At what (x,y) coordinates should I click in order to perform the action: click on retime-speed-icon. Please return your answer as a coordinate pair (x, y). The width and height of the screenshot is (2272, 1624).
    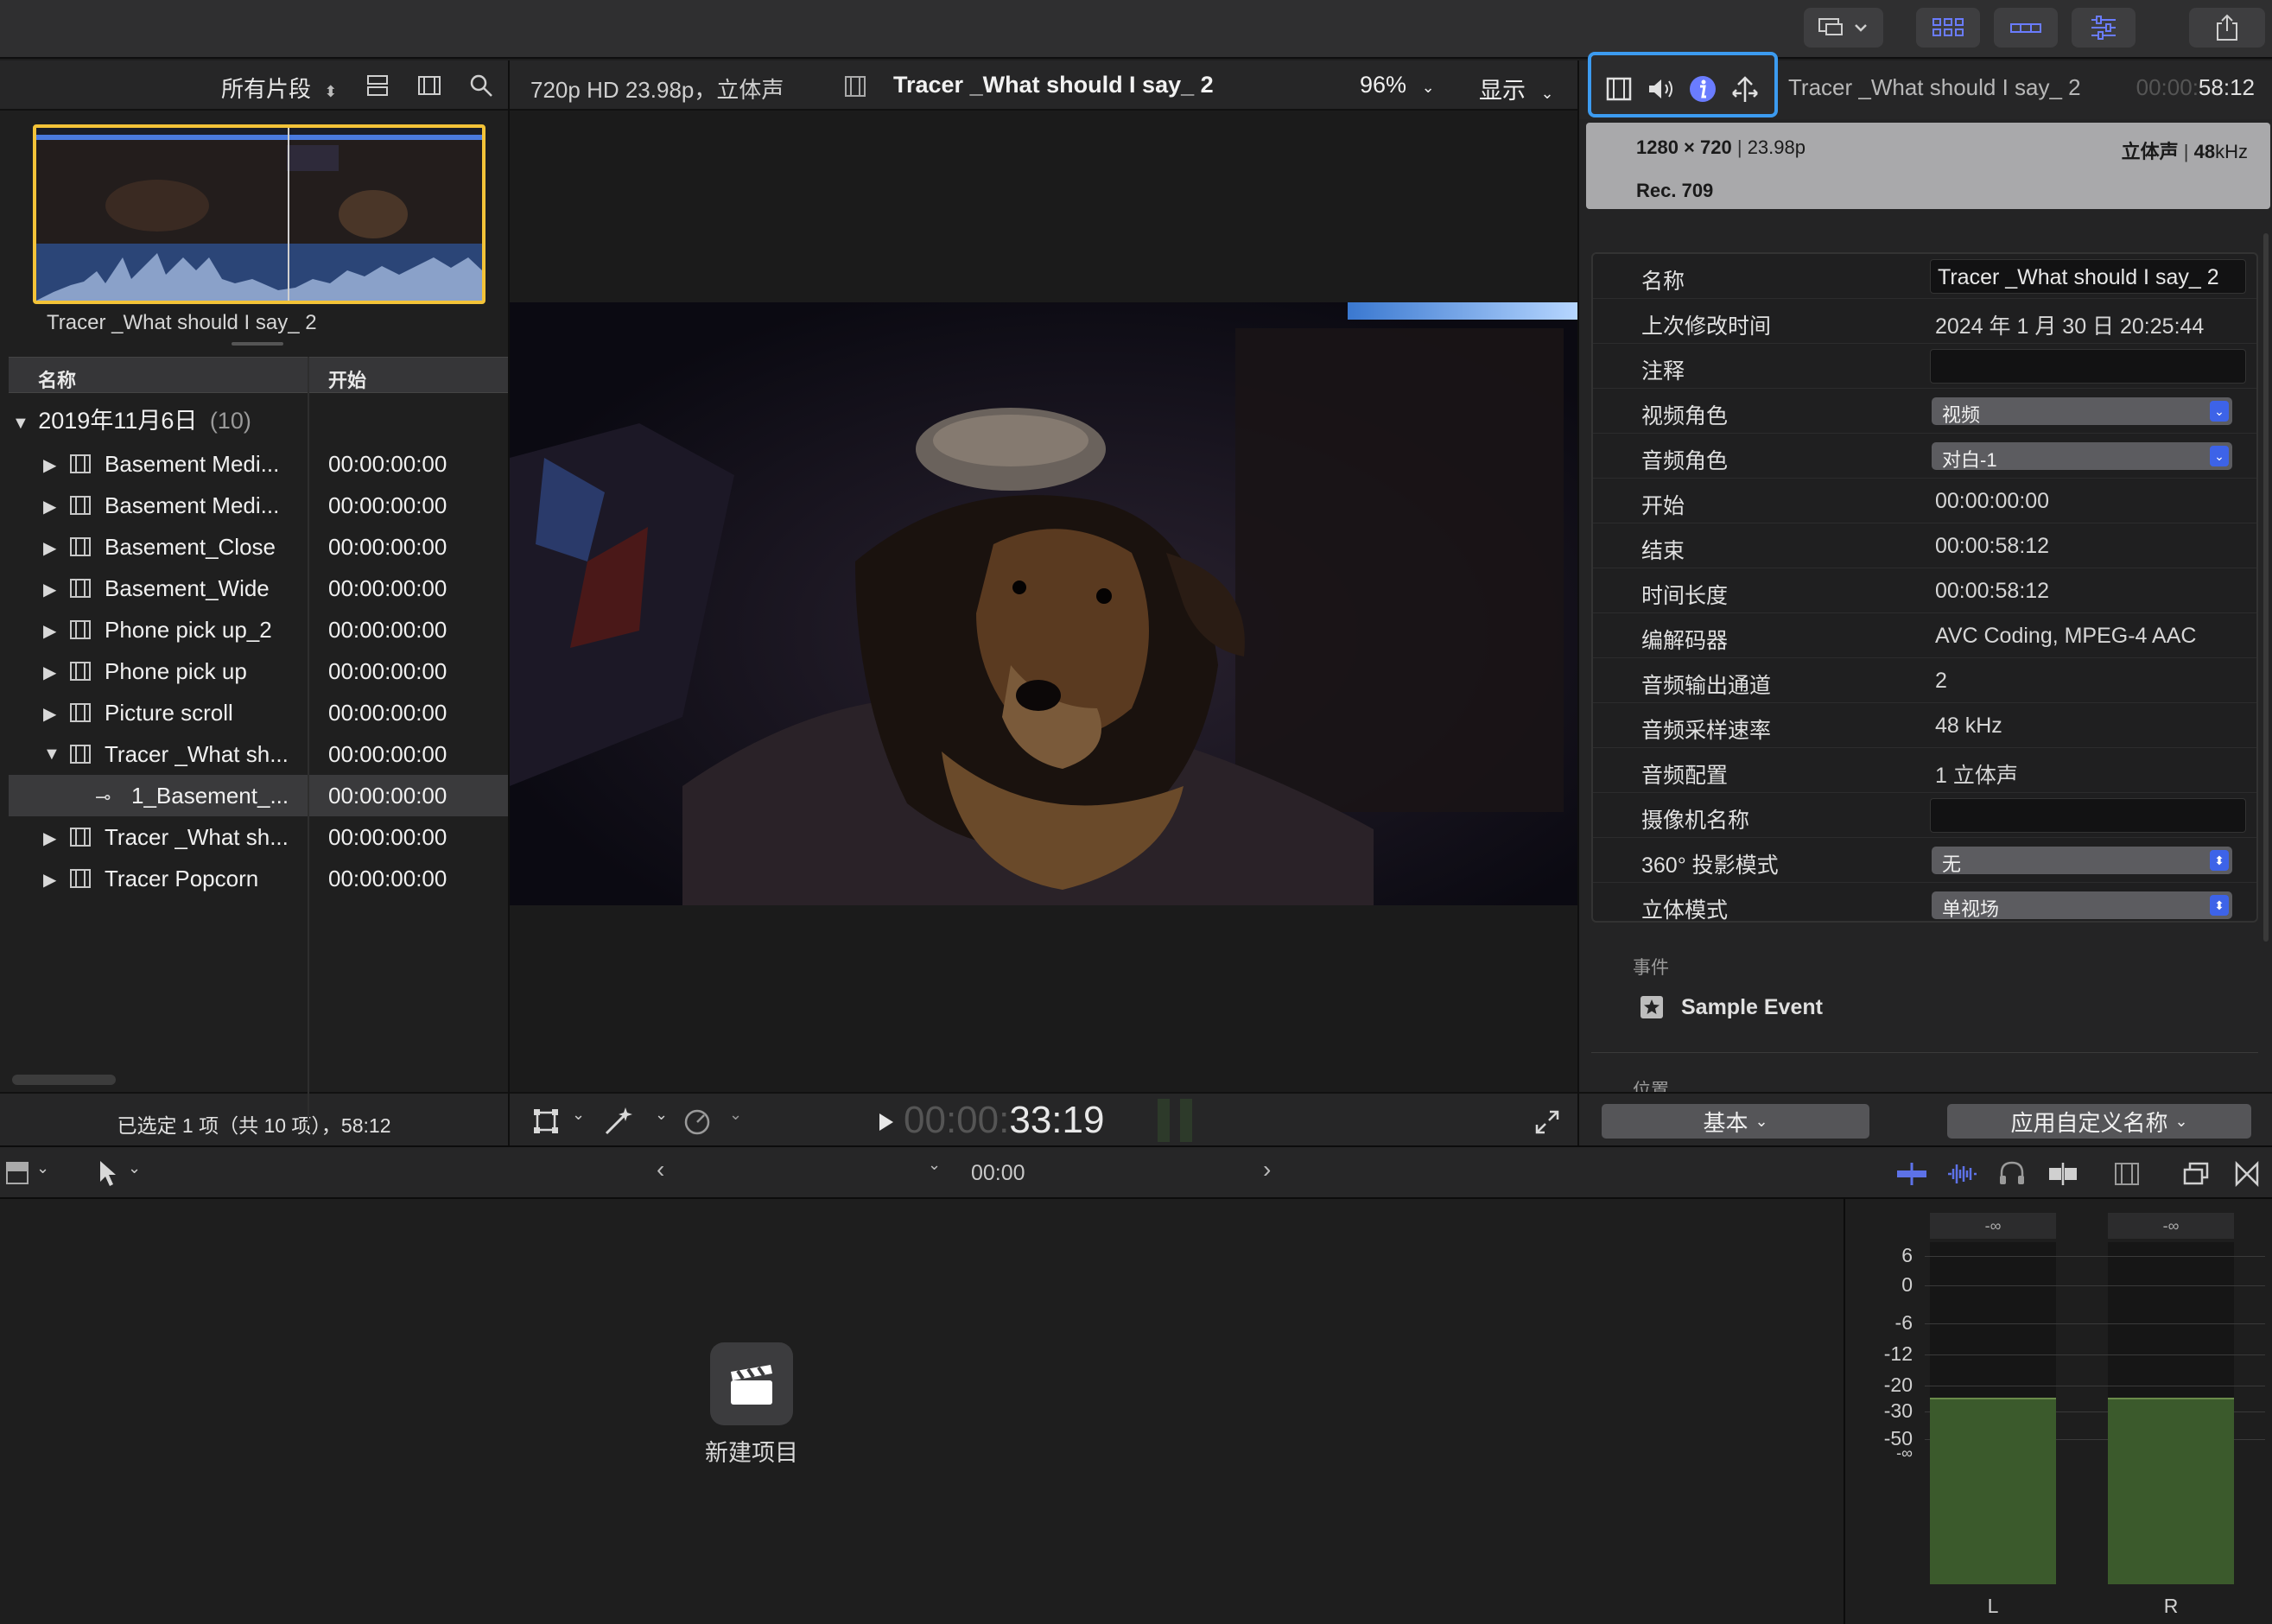
    Looking at the image, I should click on (697, 1122).